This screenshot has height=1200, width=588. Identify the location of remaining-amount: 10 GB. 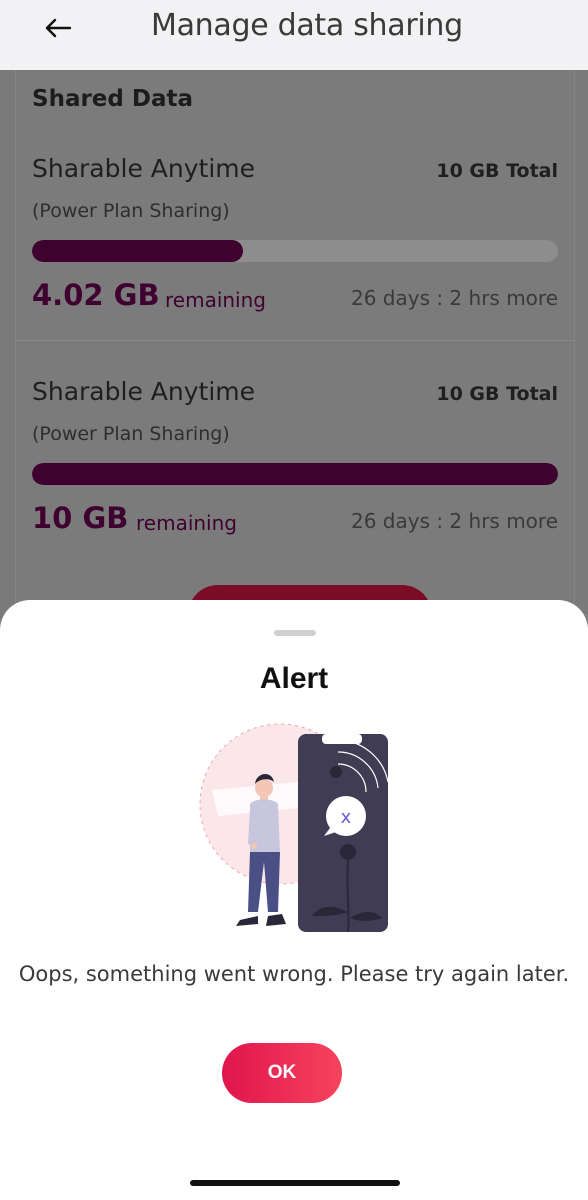
(80, 518).